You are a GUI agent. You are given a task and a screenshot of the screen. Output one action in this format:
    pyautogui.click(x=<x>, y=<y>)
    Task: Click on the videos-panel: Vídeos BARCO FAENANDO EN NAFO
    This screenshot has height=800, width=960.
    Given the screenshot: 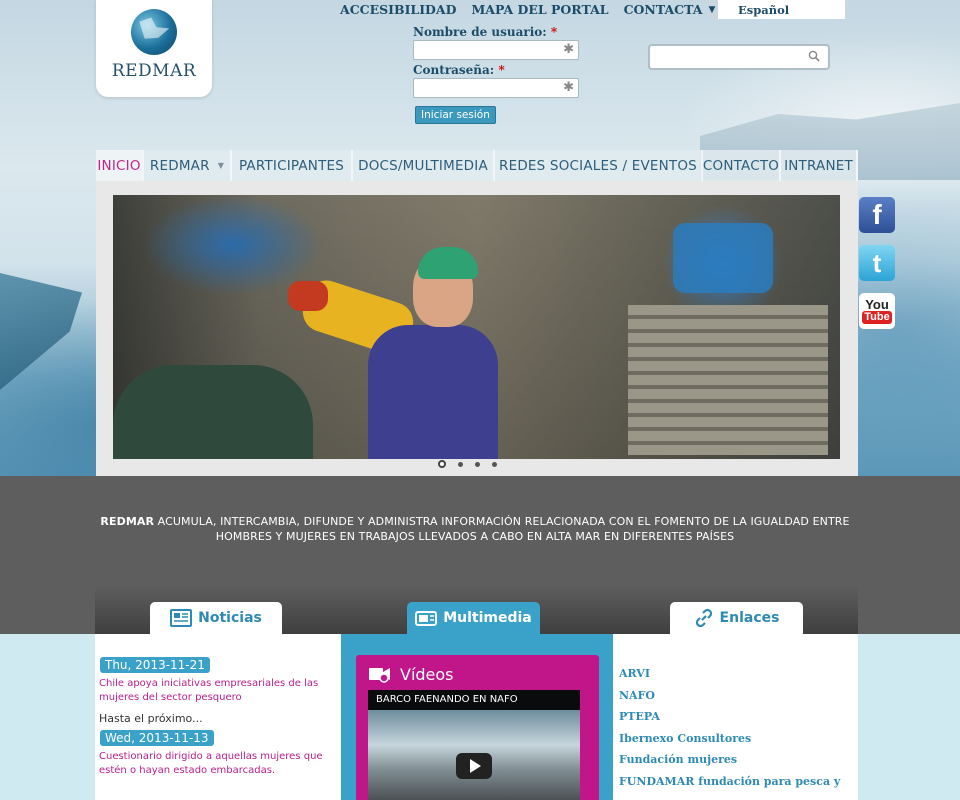 What is the action you would take?
    pyautogui.click(x=477, y=727)
    